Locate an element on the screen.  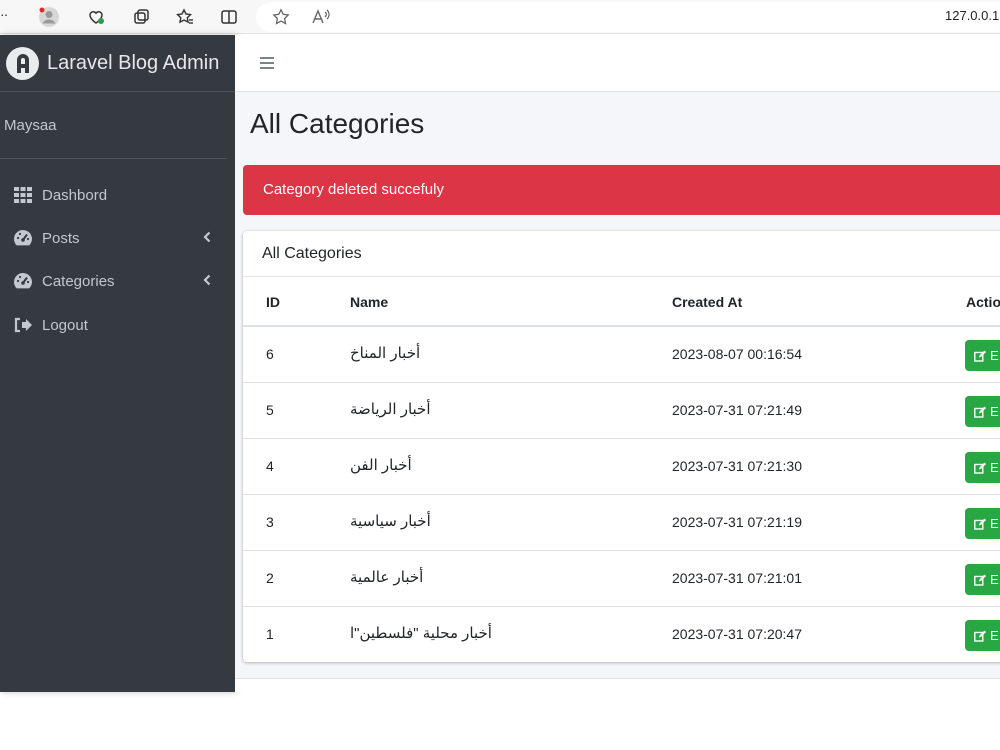
cell-id: 5 is located at coordinates (270, 410).